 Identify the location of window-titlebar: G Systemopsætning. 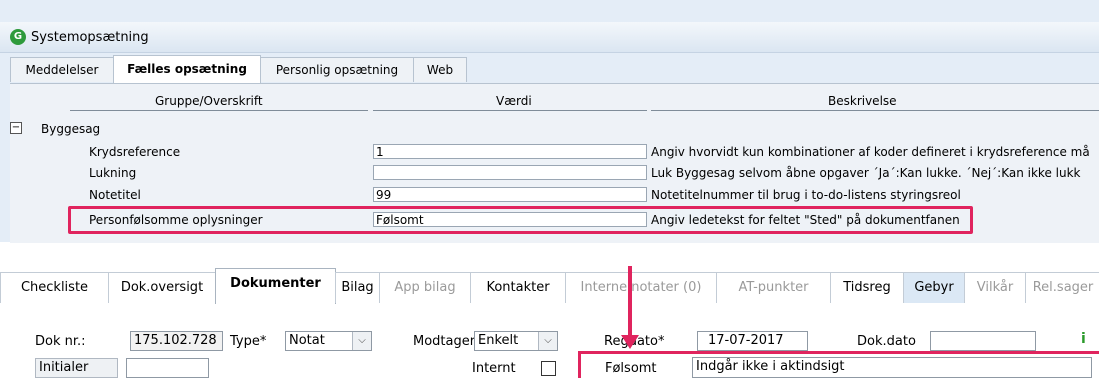
(549, 37).